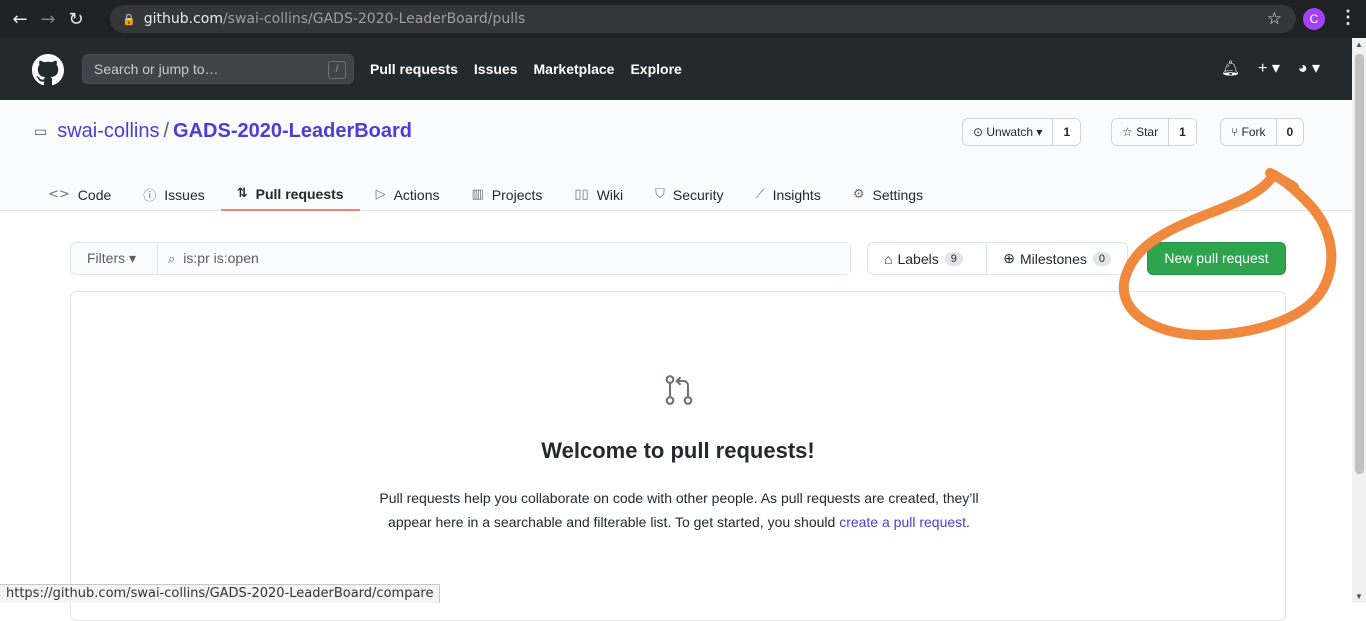 This screenshot has width=1366, height=621. What do you see at coordinates (679, 390) in the screenshot?
I see `pull-request-large-icon` at bounding box center [679, 390].